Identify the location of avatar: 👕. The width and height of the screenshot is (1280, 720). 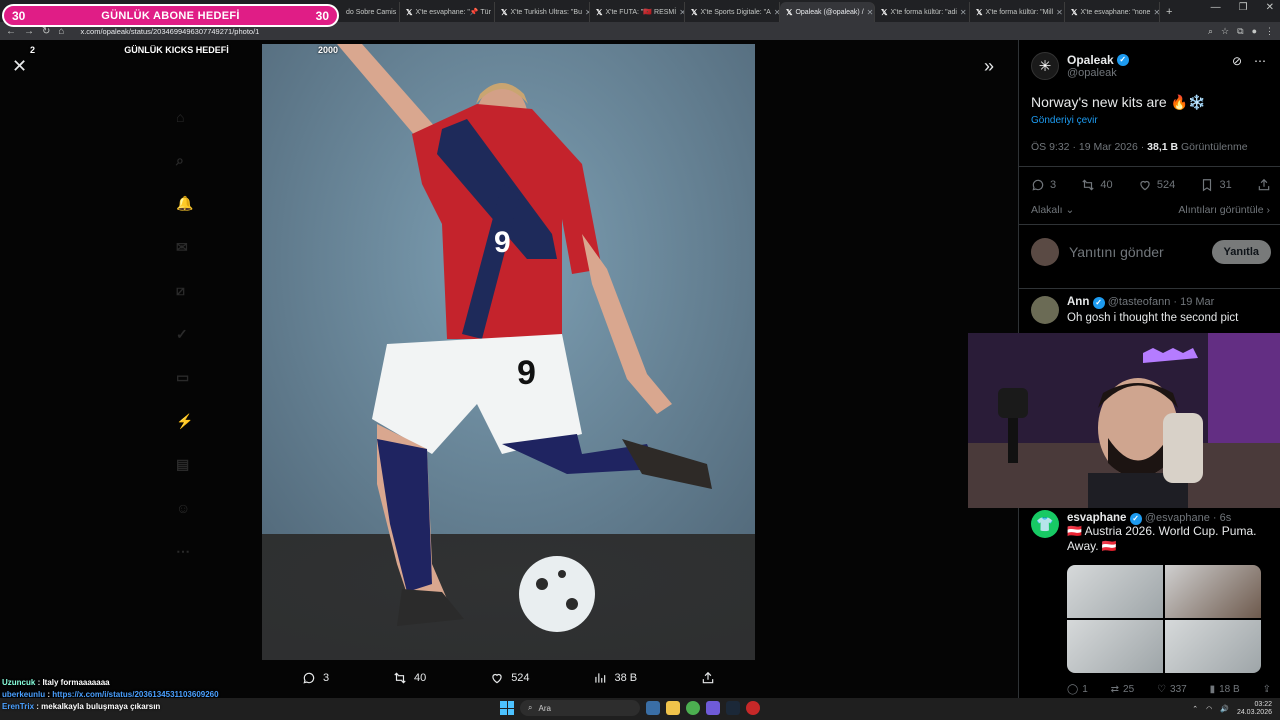
(1045, 524).